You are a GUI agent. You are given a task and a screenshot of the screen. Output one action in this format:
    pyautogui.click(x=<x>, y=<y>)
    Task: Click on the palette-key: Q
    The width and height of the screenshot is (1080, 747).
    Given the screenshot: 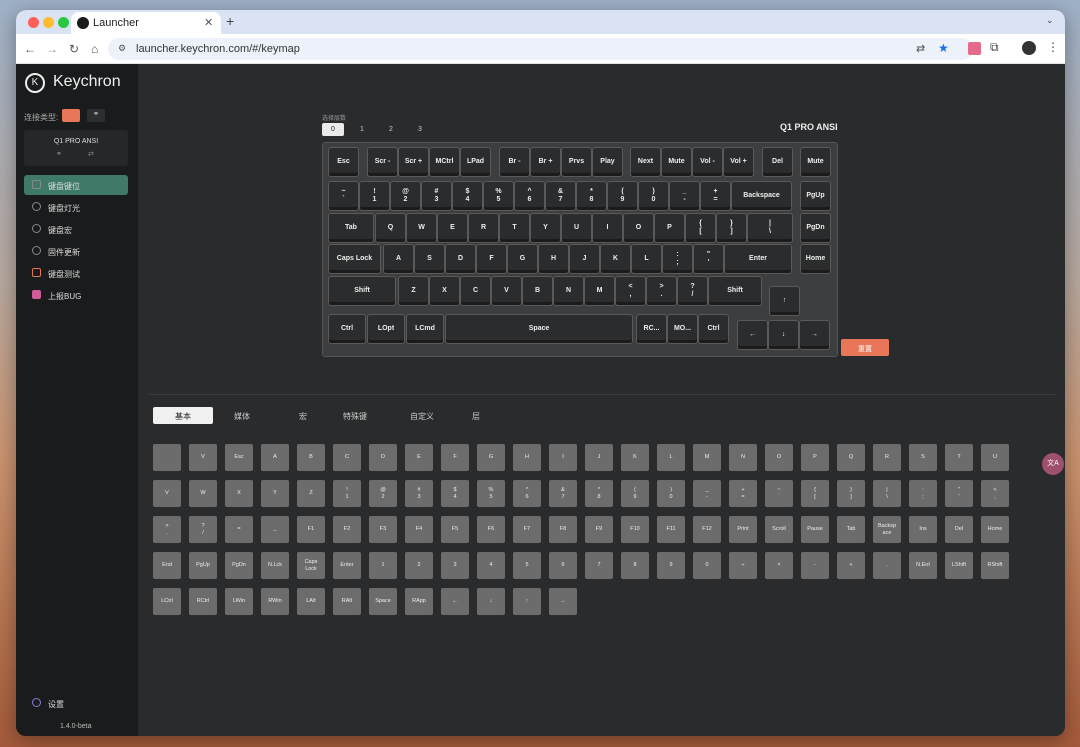 What is the action you would take?
    pyautogui.click(x=851, y=457)
    